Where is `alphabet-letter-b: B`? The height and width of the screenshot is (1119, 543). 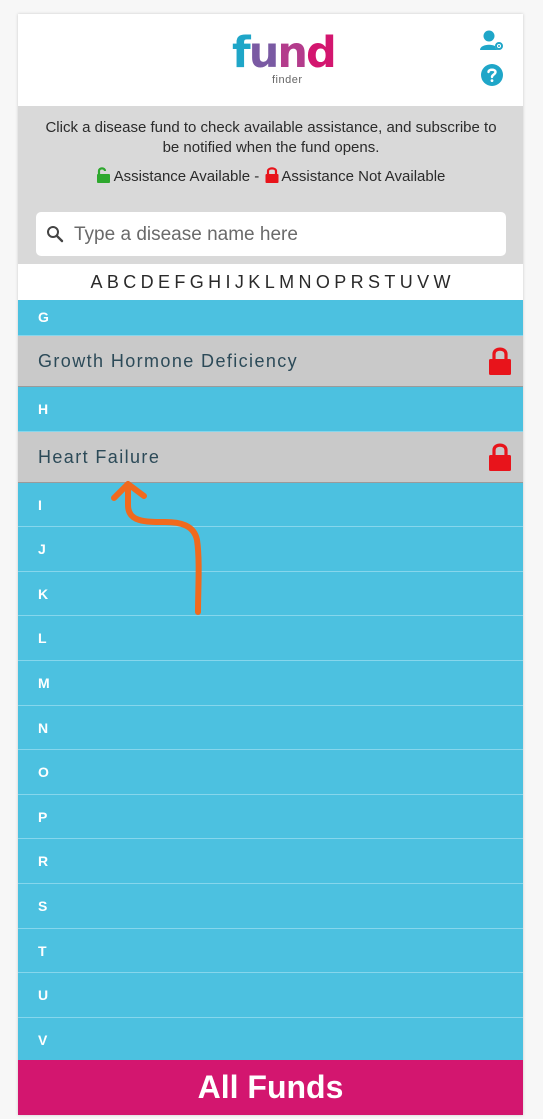
alphabet-letter-b: B is located at coordinates (113, 282).